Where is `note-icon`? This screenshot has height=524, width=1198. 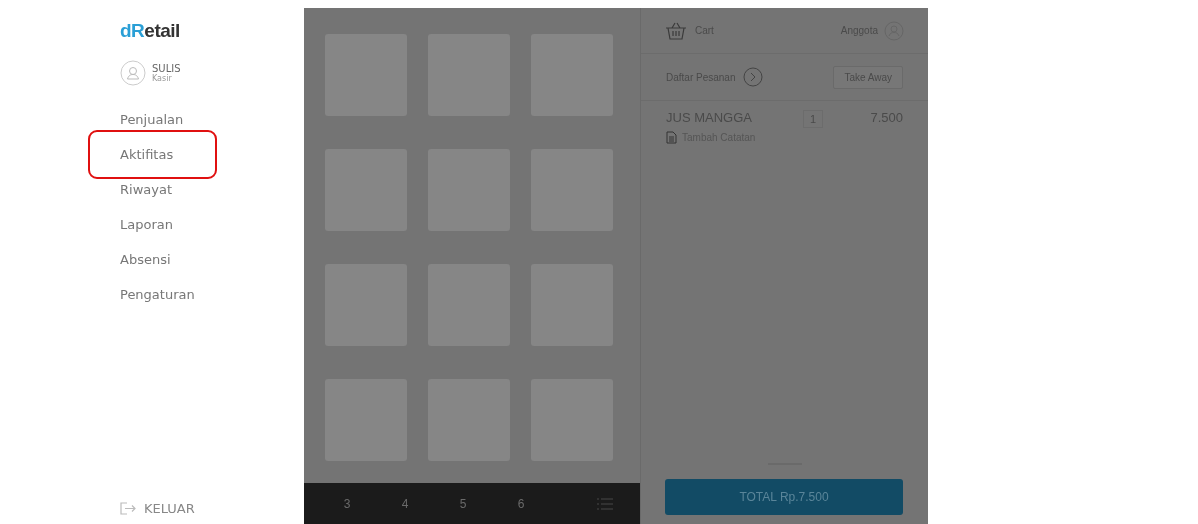
note-icon is located at coordinates (671, 137).